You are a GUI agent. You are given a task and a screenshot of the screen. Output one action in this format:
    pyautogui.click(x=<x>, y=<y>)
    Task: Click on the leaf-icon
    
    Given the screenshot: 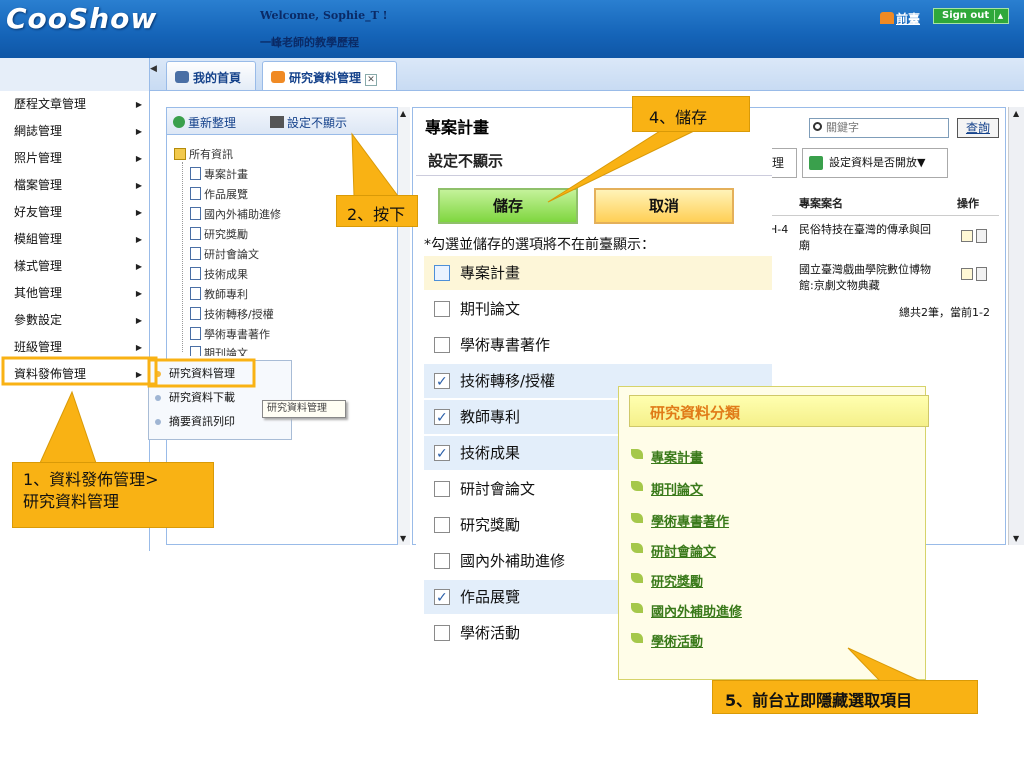 What is the action you would take?
    pyautogui.click(x=637, y=548)
    